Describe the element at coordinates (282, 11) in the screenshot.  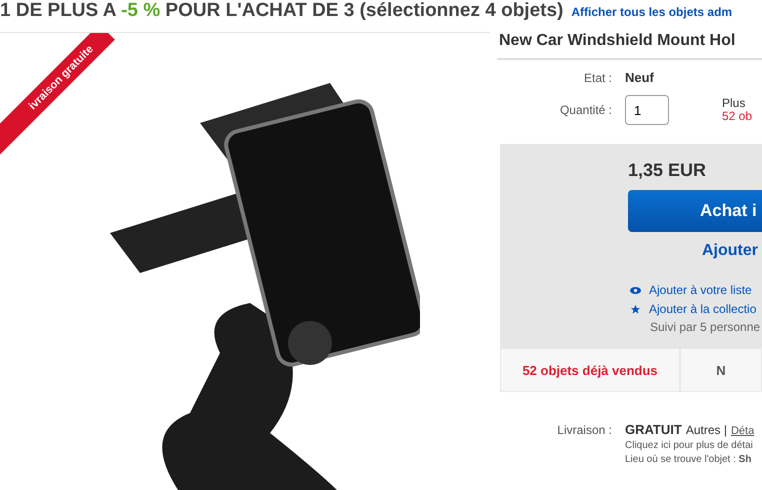
I see `promo-banner-text: 1 DE PLUS A -5 % POUR L'ACHAT DE 3 (sélectionnez 4 objets)` at that location.